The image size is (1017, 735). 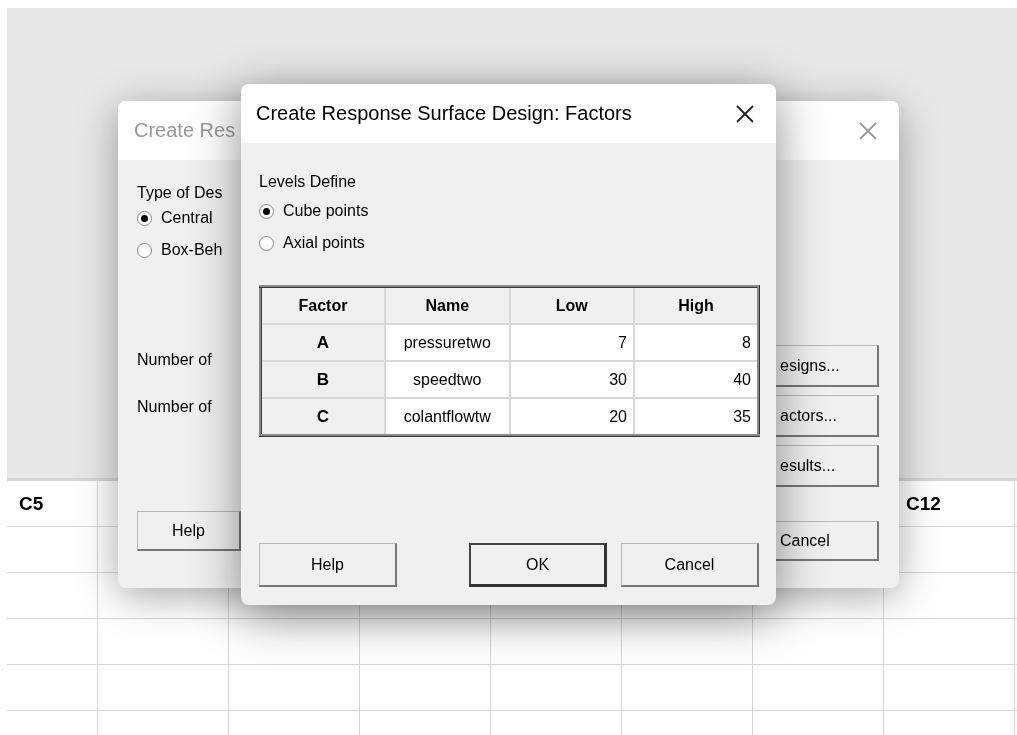 I want to click on cancel-button: Cancel, so click(x=690, y=565).